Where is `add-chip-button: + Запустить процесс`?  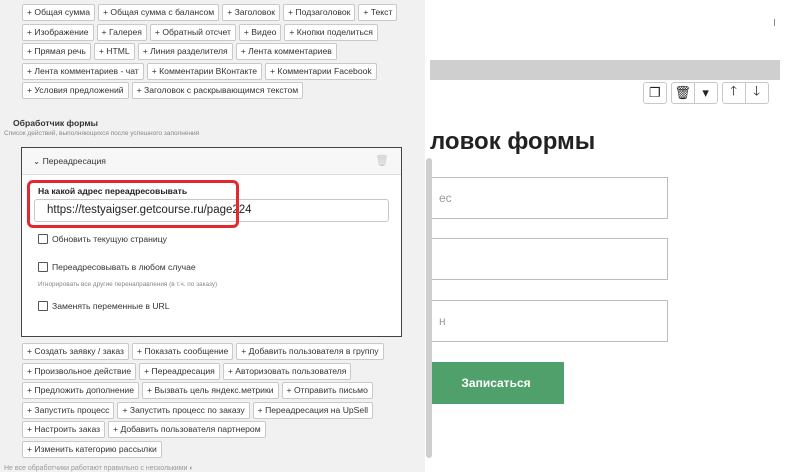 add-chip-button: + Запустить процесс is located at coordinates (68, 410).